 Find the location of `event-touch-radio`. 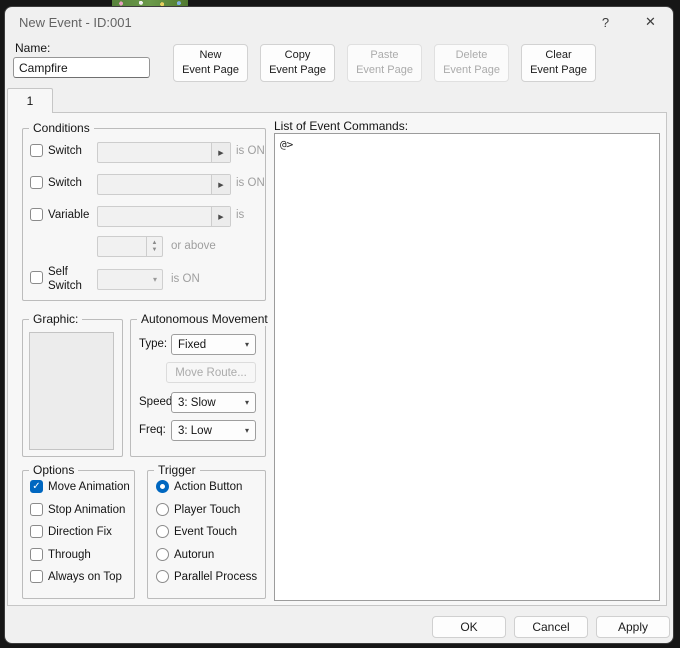

event-touch-radio is located at coordinates (162, 531).